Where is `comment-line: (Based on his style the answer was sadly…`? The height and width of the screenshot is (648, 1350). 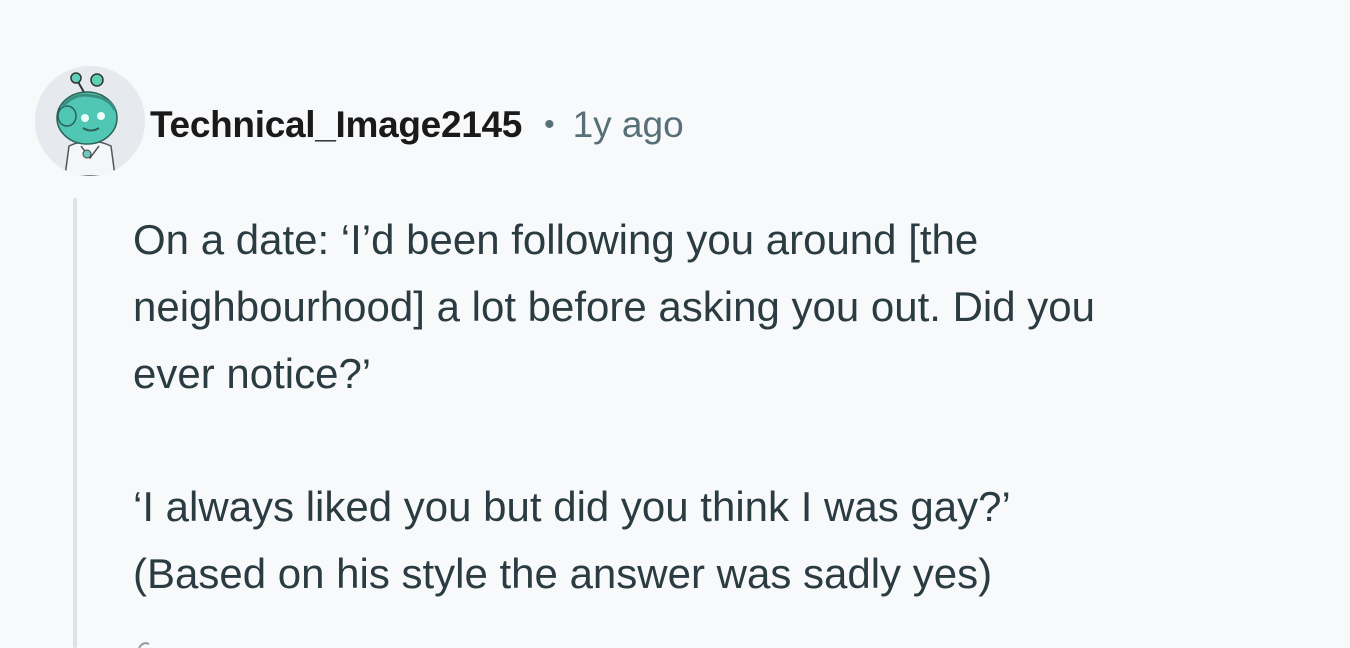 comment-line: (Based on his style the answer was sadly… is located at coordinates (563, 573).